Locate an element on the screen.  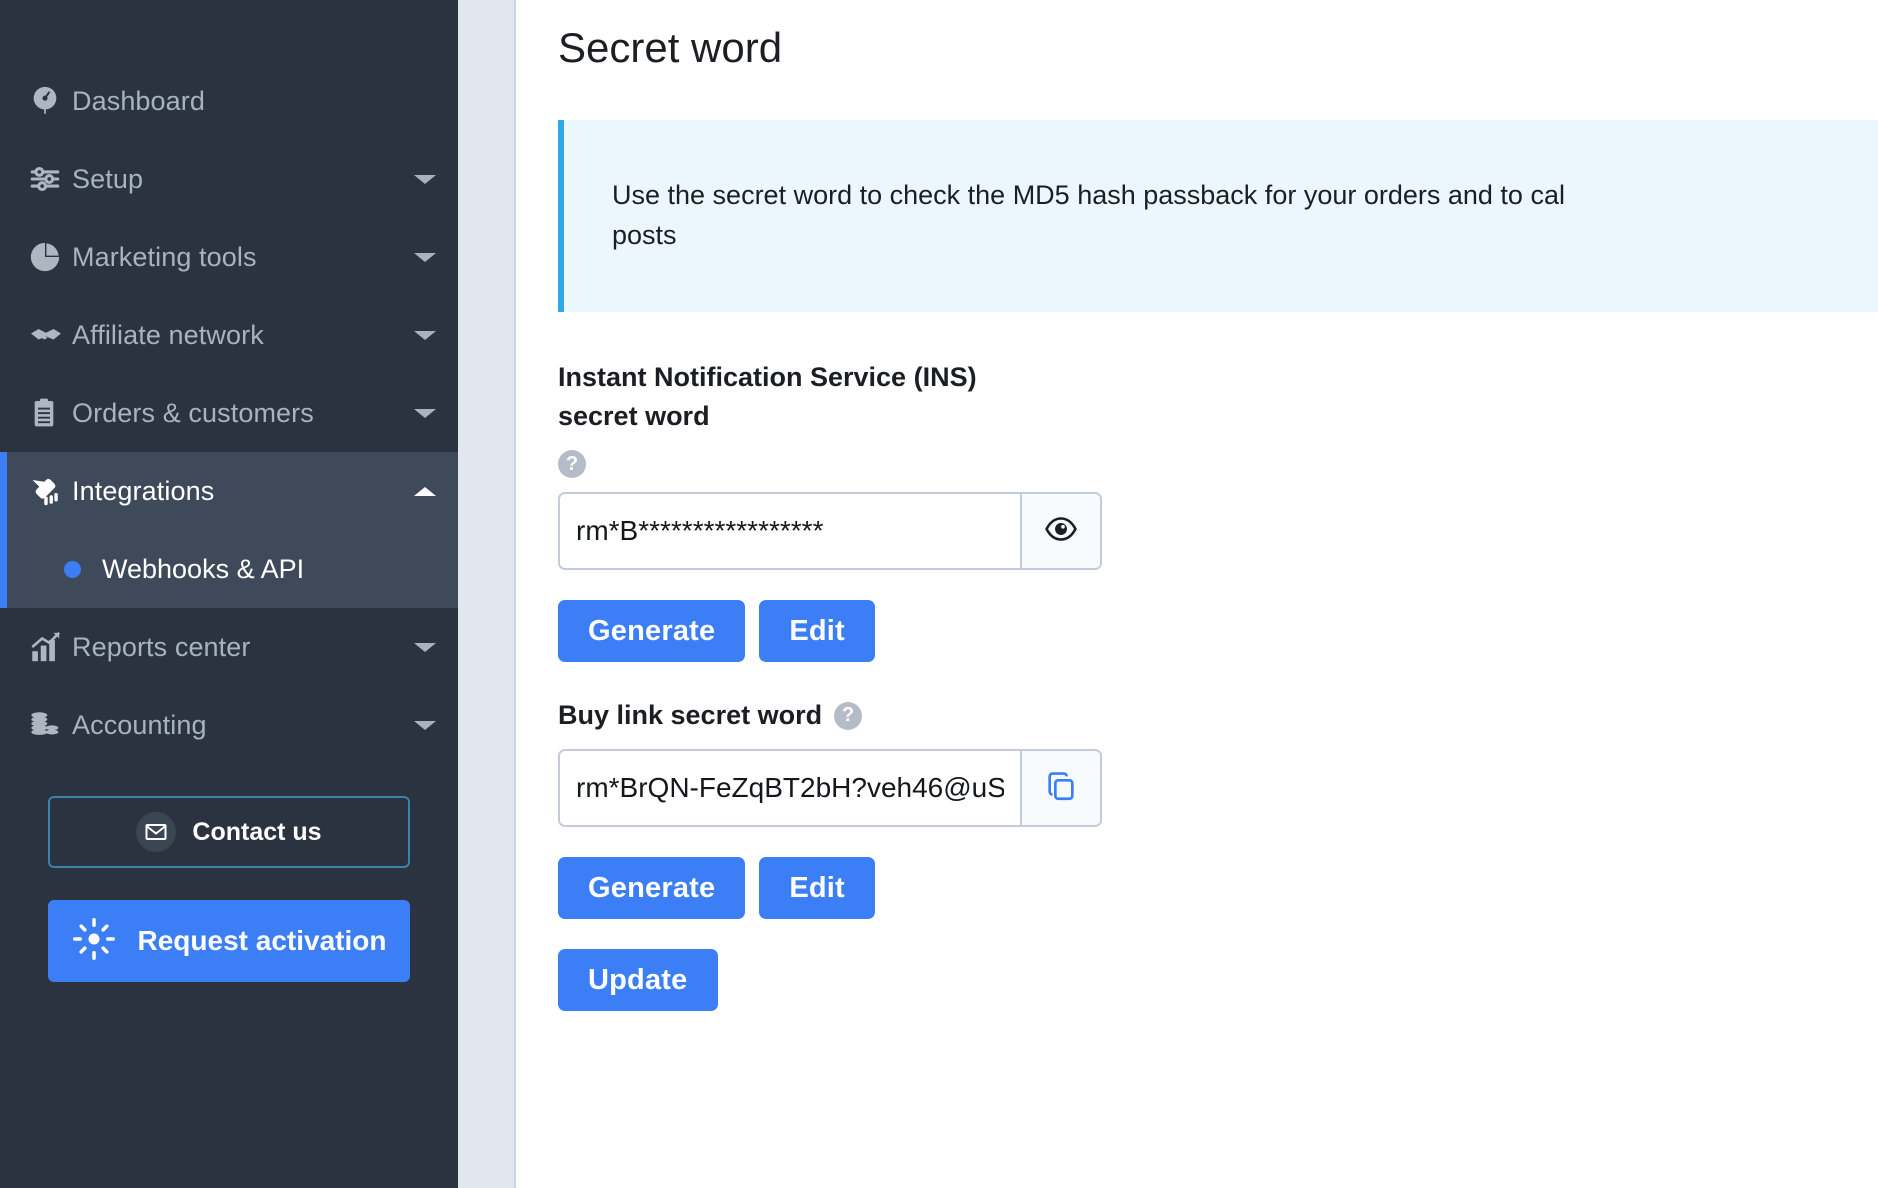
request-activation-label: Request activation is located at coordinates (262, 940).